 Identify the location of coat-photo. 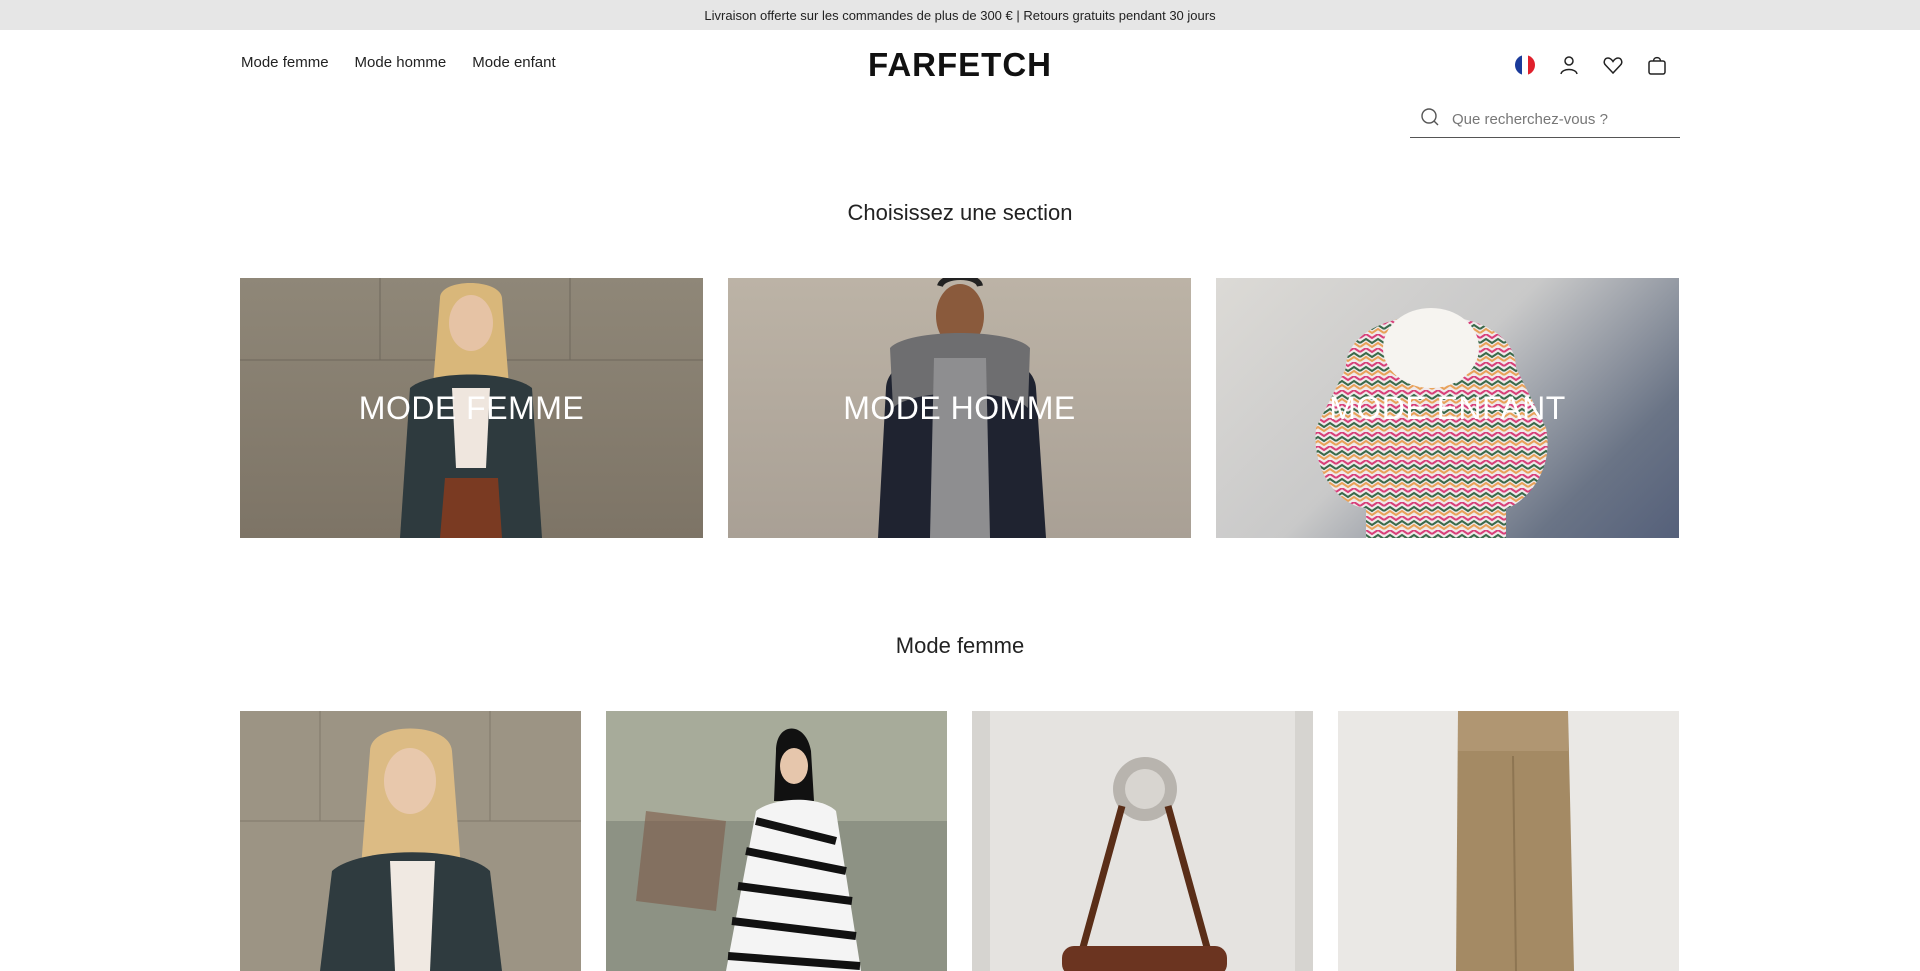
(410, 841).